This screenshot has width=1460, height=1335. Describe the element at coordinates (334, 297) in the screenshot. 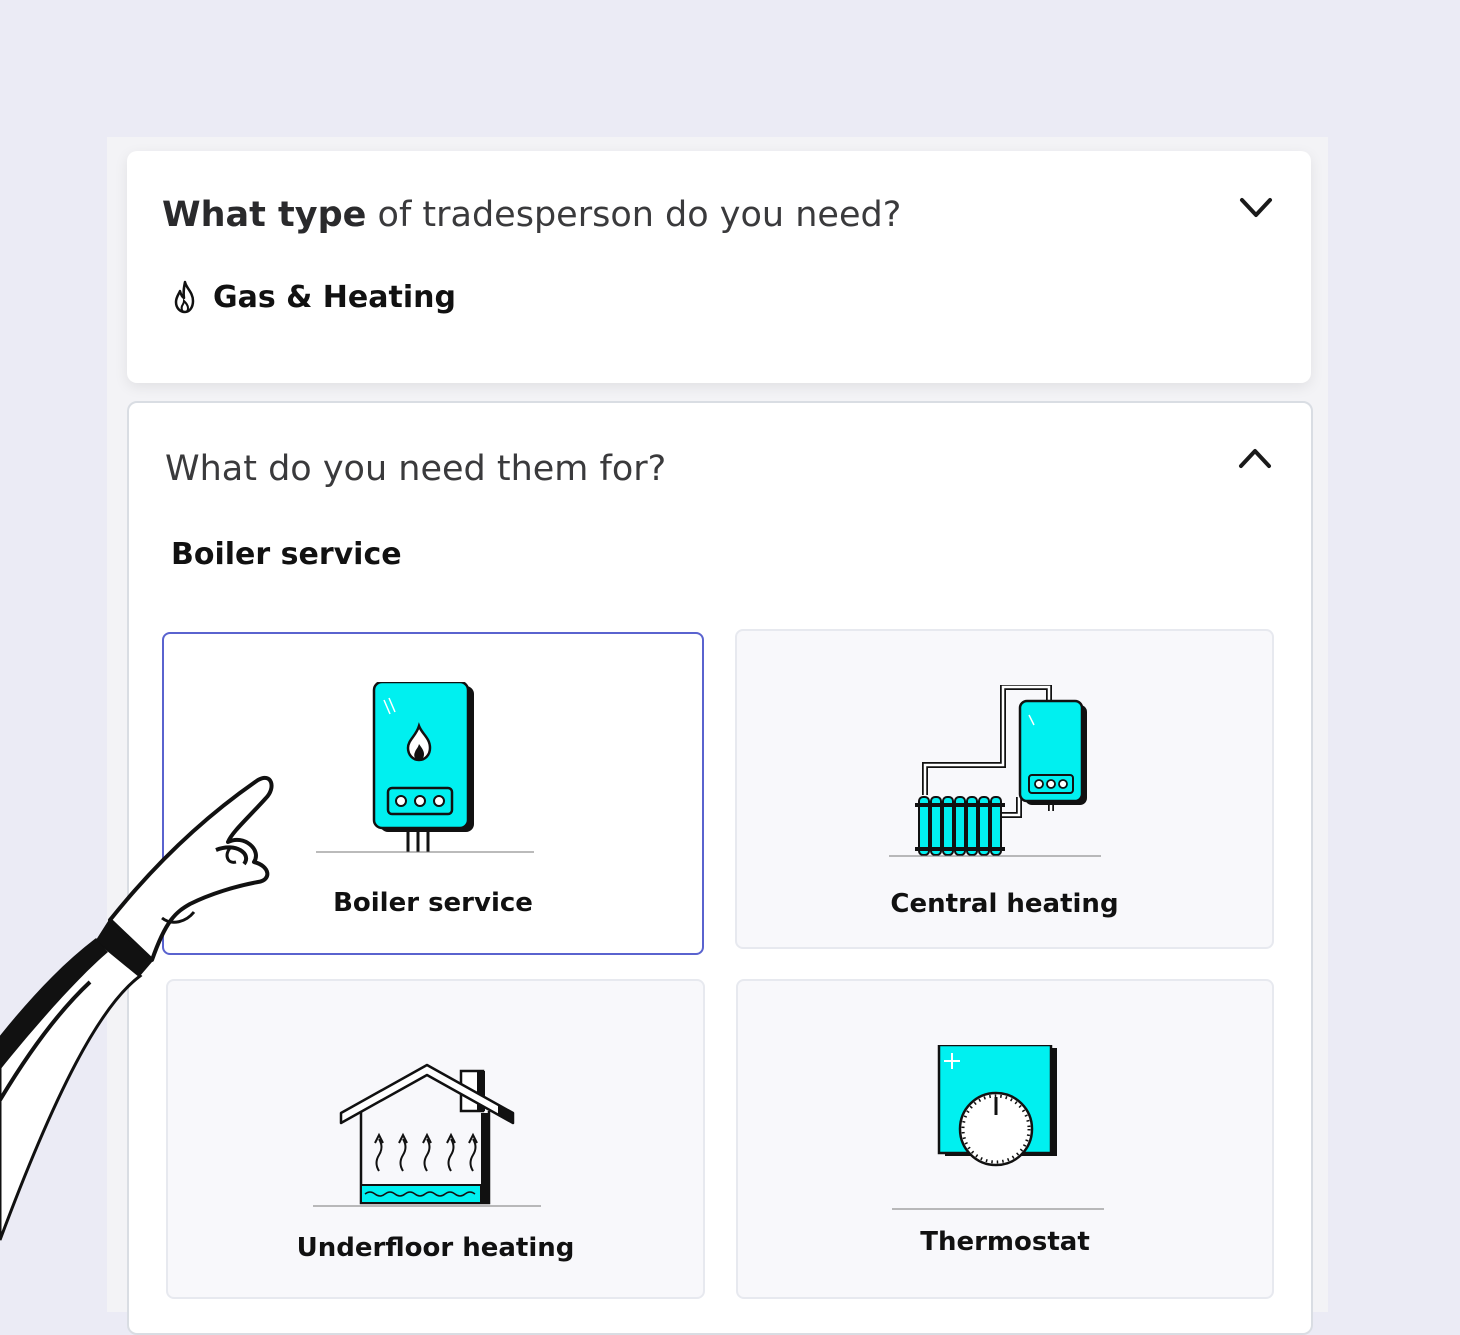

I see `selected-trade-label: Gas & Heating` at that location.